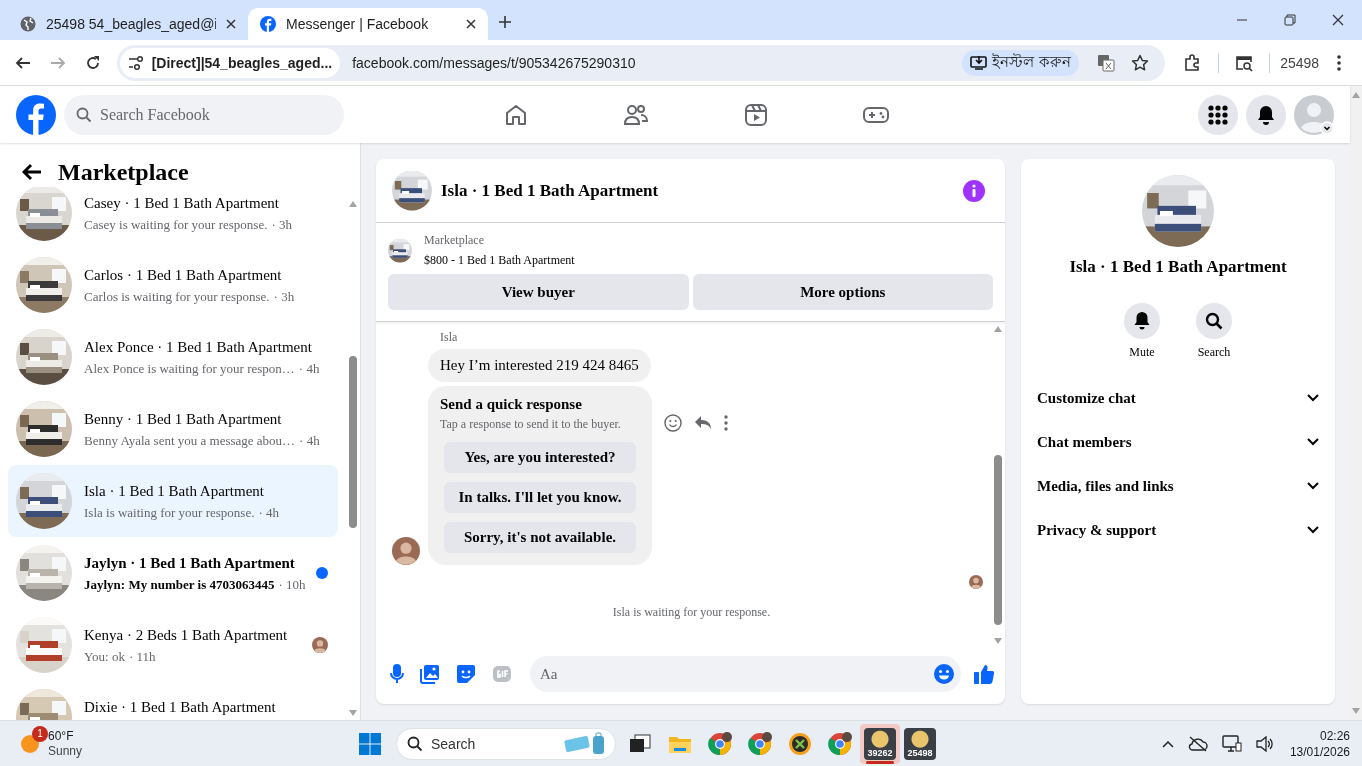 Image resolution: width=1362 pixels, height=766 pixels. What do you see at coordinates (182, 203) in the screenshot?
I see `conversation-title: Casey · 1 Bed 1 Bath Apartment` at bounding box center [182, 203].